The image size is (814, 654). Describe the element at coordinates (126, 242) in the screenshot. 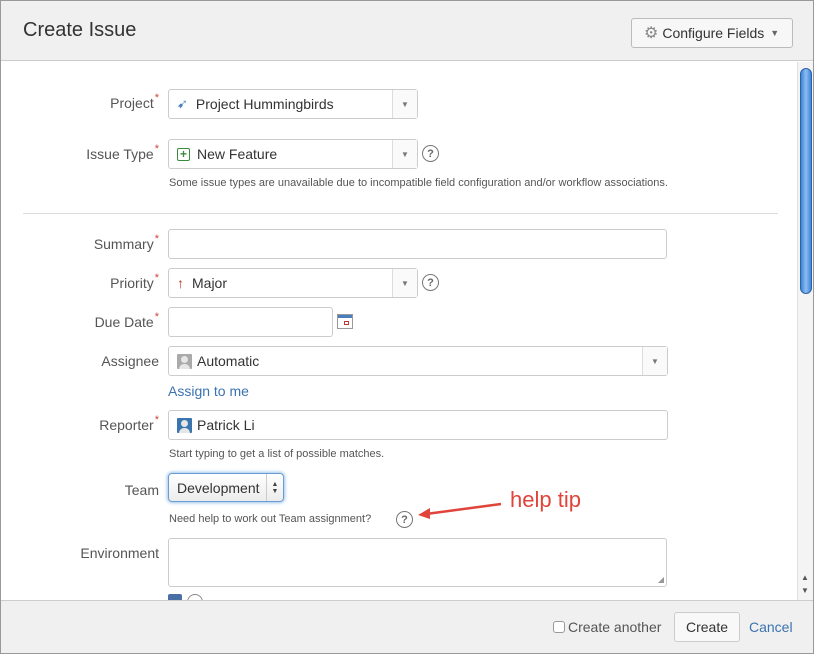

I see `summary-label: Summary*` at that location.